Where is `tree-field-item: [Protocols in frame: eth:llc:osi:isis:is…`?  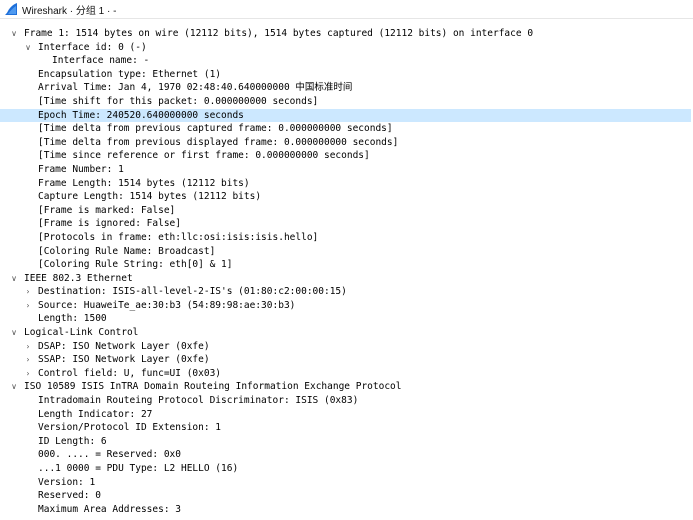
tree-field-item: [Protocols in frame: eth:llc:osi:isis:is… is located at coordinates (346, 238).